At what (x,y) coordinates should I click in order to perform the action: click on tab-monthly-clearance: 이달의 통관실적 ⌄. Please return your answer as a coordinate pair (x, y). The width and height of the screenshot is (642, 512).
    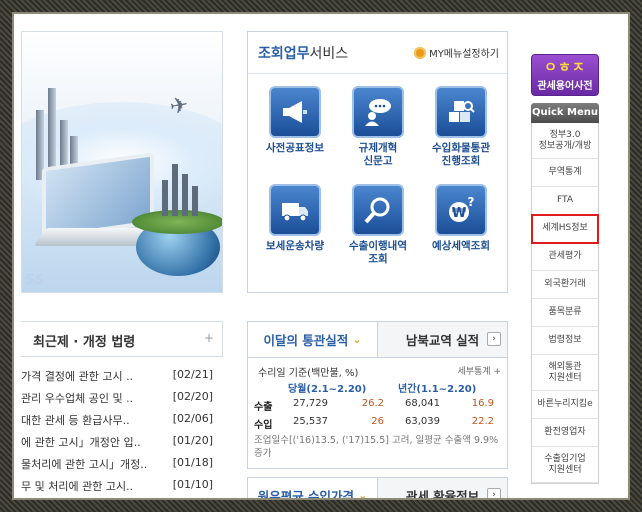
    Looking at the image, I should click on (312, 339).